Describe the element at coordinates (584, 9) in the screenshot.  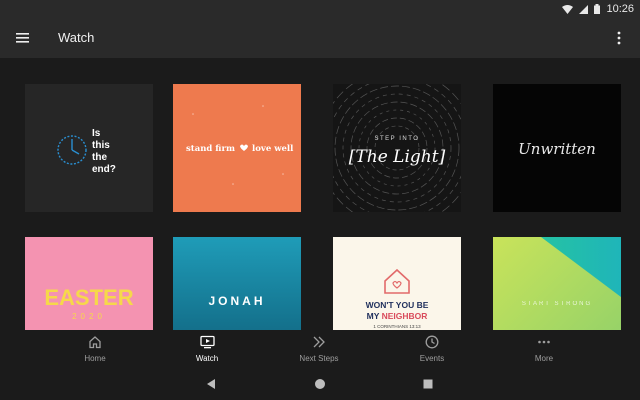
I see `signal-icon` at that location.